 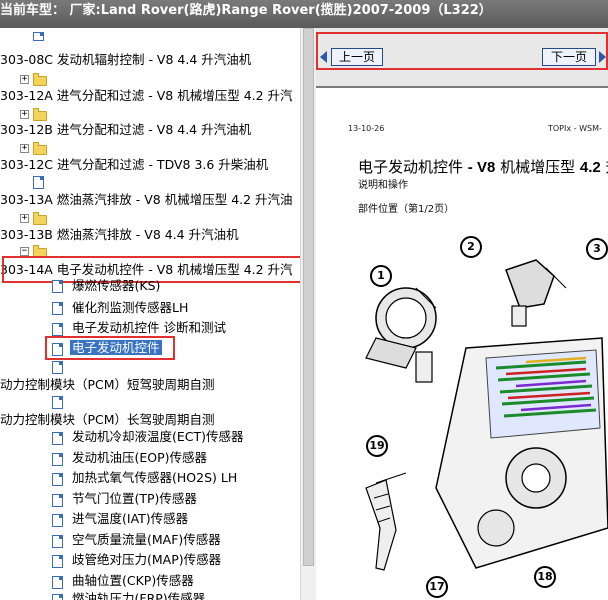 I want to click on tree-leaf-label: 催化剂监测传感器LH, so click(x=130, y=307).